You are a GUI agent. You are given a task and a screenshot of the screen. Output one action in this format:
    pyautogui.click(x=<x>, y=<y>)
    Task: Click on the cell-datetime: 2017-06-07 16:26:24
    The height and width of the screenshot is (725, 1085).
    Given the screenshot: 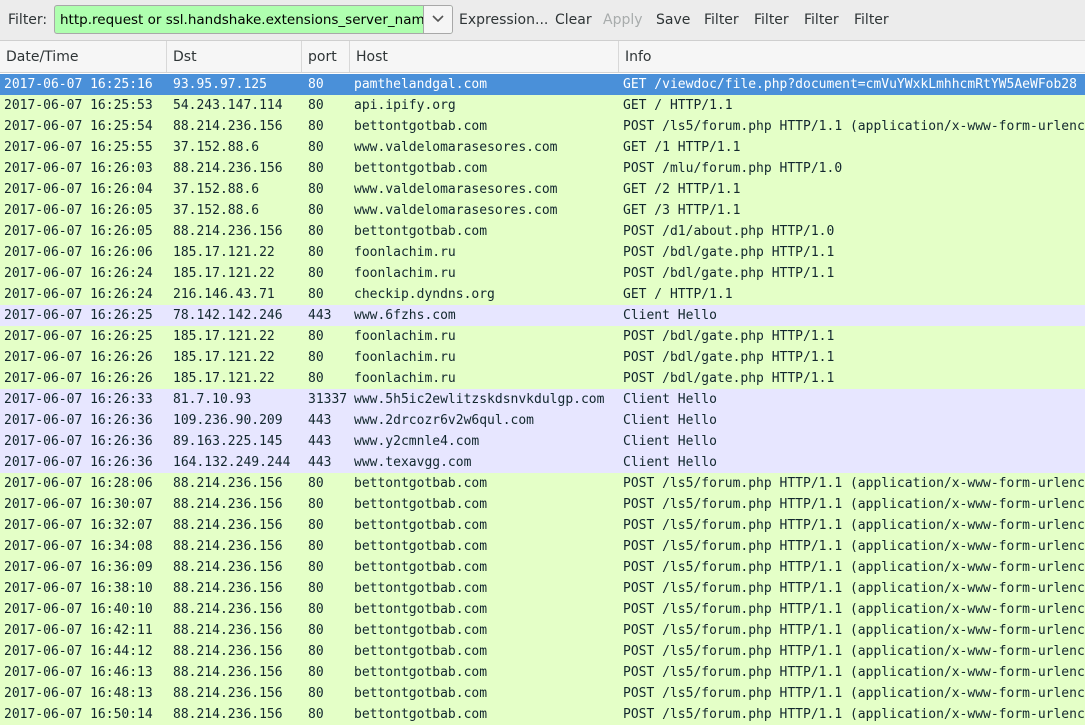 What is the action you would take?
    pyautogui.click(x=78, y=294)
    